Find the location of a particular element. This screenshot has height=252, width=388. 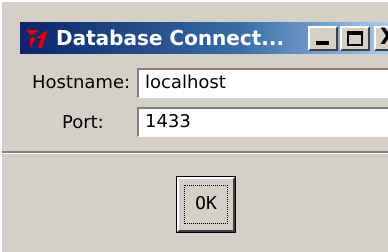

ok-button: OK is located at coordinates (206, 204).